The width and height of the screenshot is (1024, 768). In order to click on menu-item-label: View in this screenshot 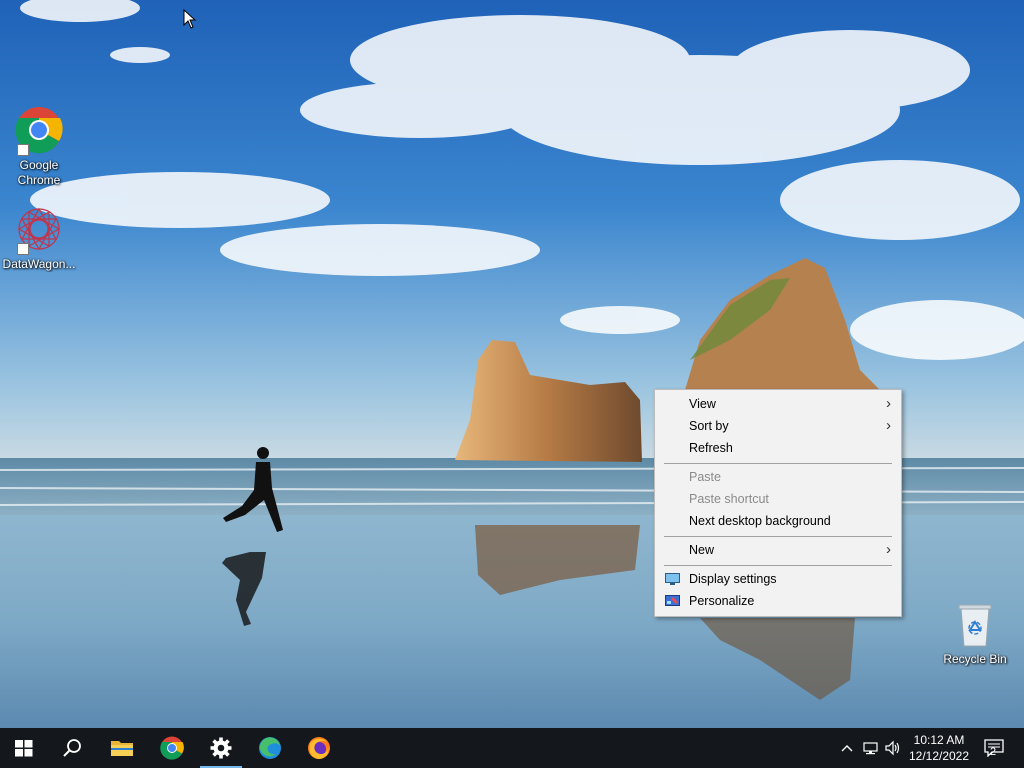, I will do `click(702, 404)`.